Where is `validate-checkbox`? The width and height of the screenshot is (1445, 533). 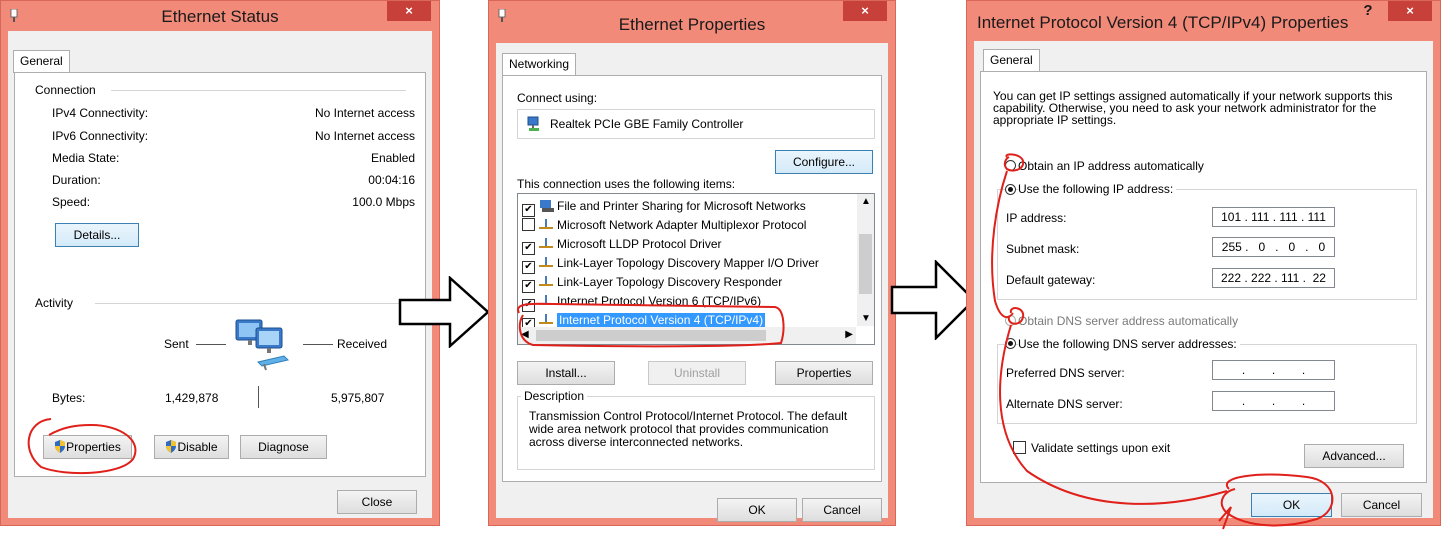
validate-checkbox is located at coordinates (1019, 447).